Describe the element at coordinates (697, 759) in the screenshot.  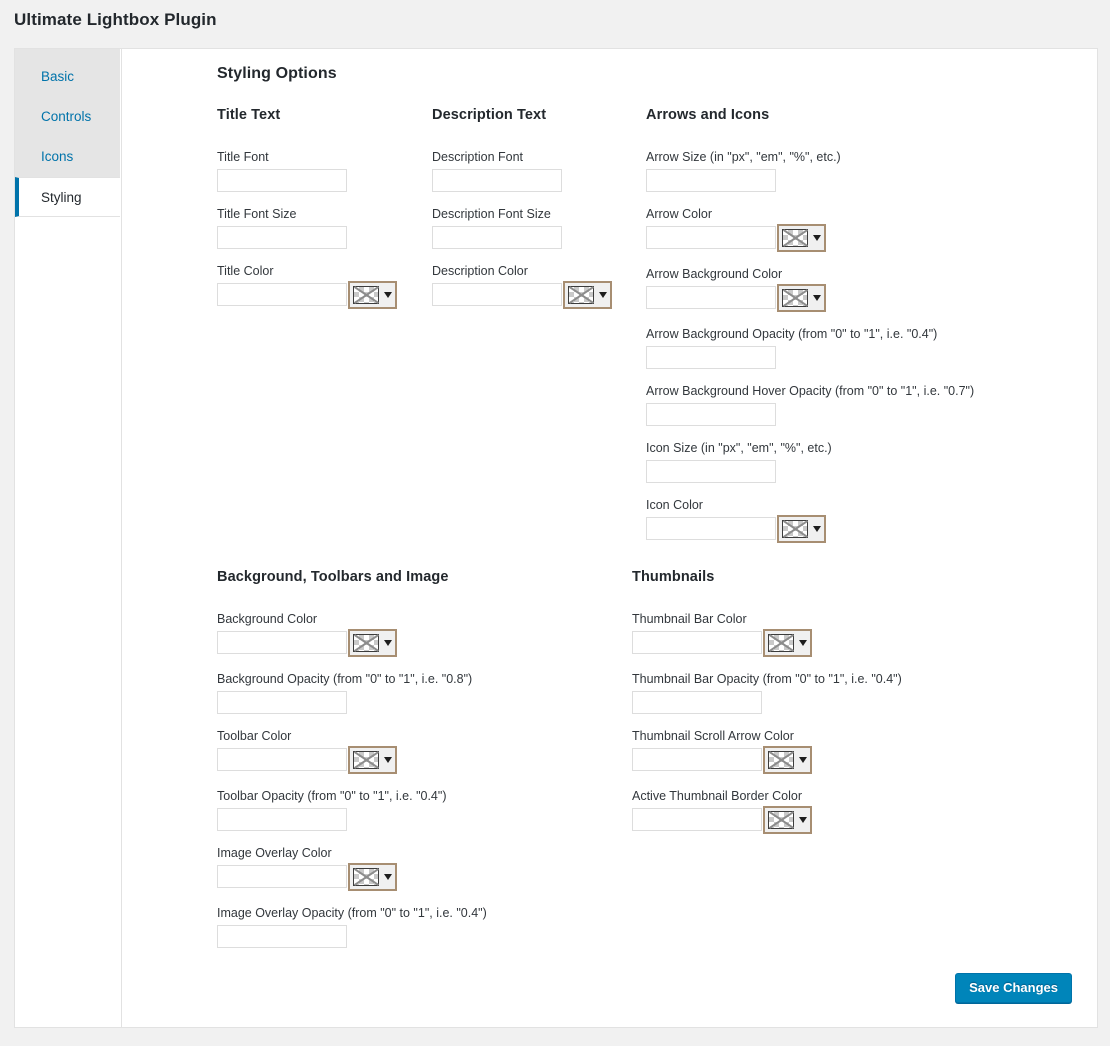
I see `thumbnail-scroll-arrow-color-input` at that location.